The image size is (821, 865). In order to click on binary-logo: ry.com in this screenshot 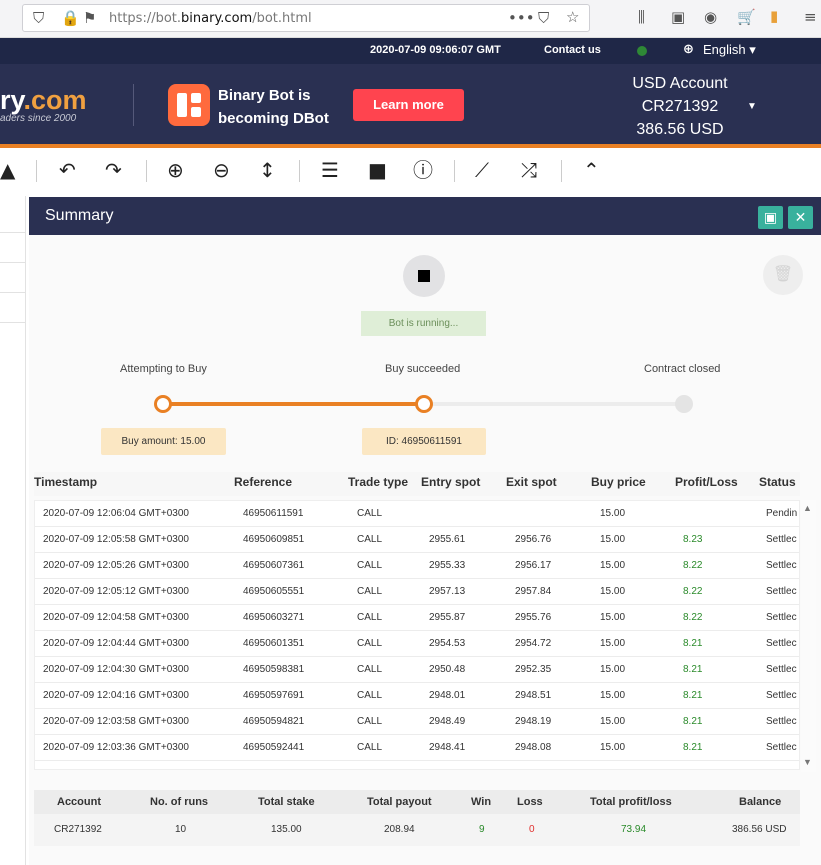, I will do `click(43, 100)`.